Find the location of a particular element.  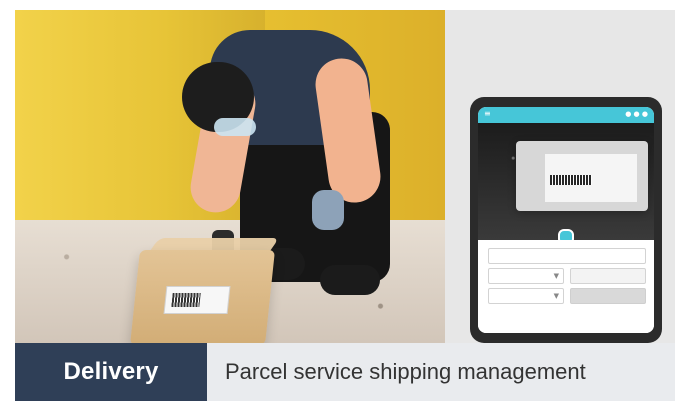

app-status-bar: ≡ ● ● ● is located at coordinates (566, 115).